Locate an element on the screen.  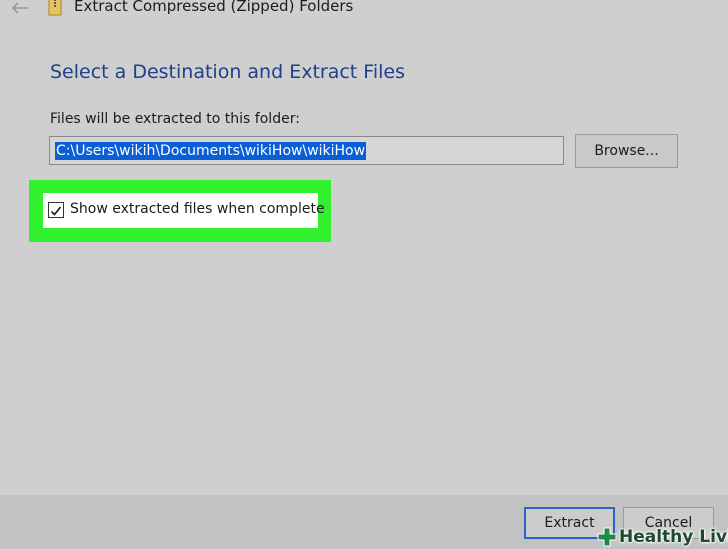
show-files-label: Show extracted files when complete is located at coordinates (197, 209).